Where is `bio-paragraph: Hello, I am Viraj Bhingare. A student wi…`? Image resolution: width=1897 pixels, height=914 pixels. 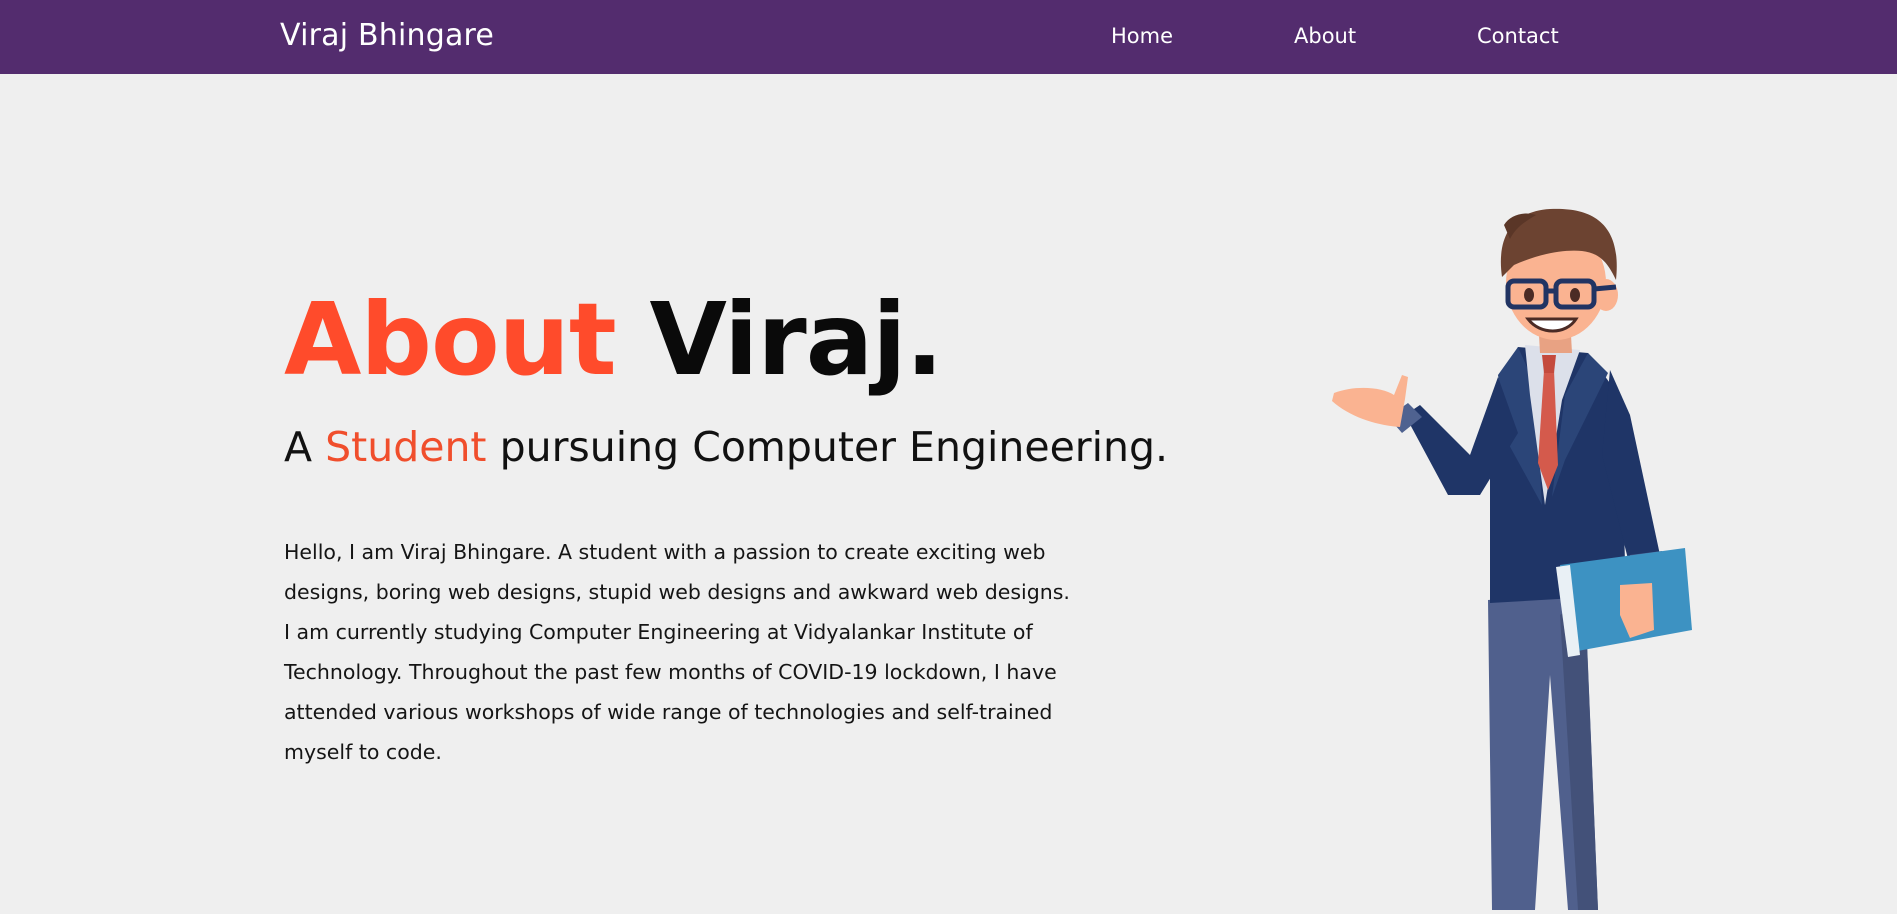 bio-paragraph: Hello, I am Viraj Bhingare. A student wi… is located at coordinates (677, 652).